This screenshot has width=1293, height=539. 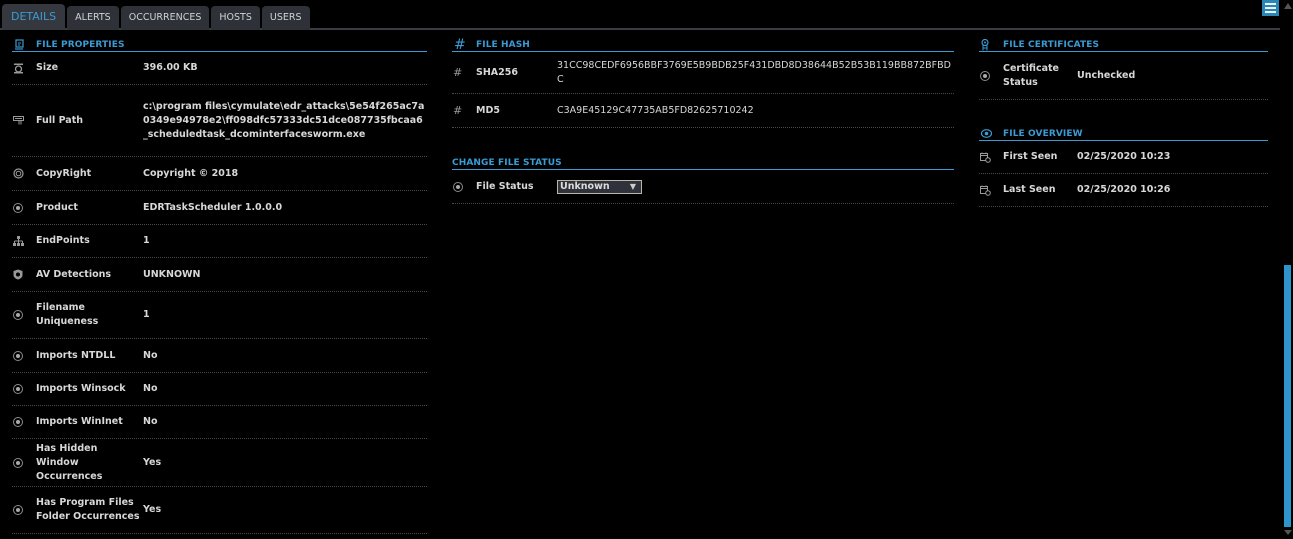 What do you see at coordinates (640, 15) in the screenshot?
I see `tab-bar: DETAILS ALERTS OCCURRENCES HOSTS USERS` at bounding box center [640, 15].